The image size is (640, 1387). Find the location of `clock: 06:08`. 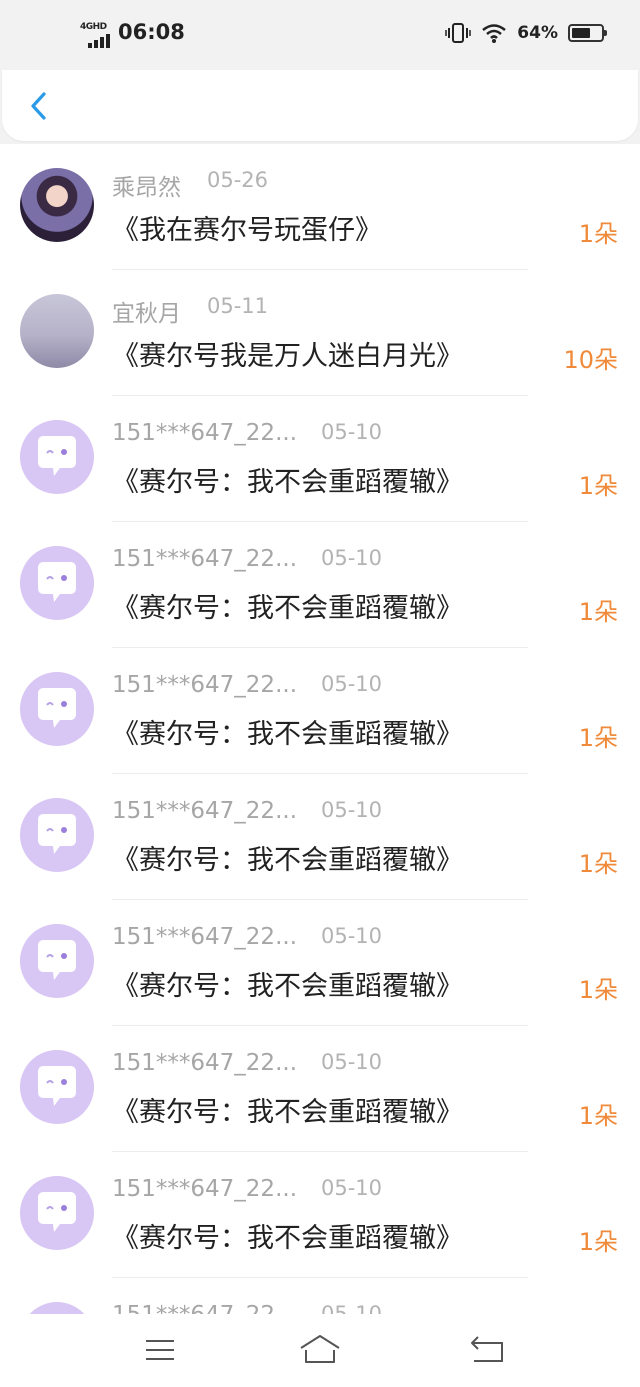

clock: 06:08 is located at coordinates (151, 32).